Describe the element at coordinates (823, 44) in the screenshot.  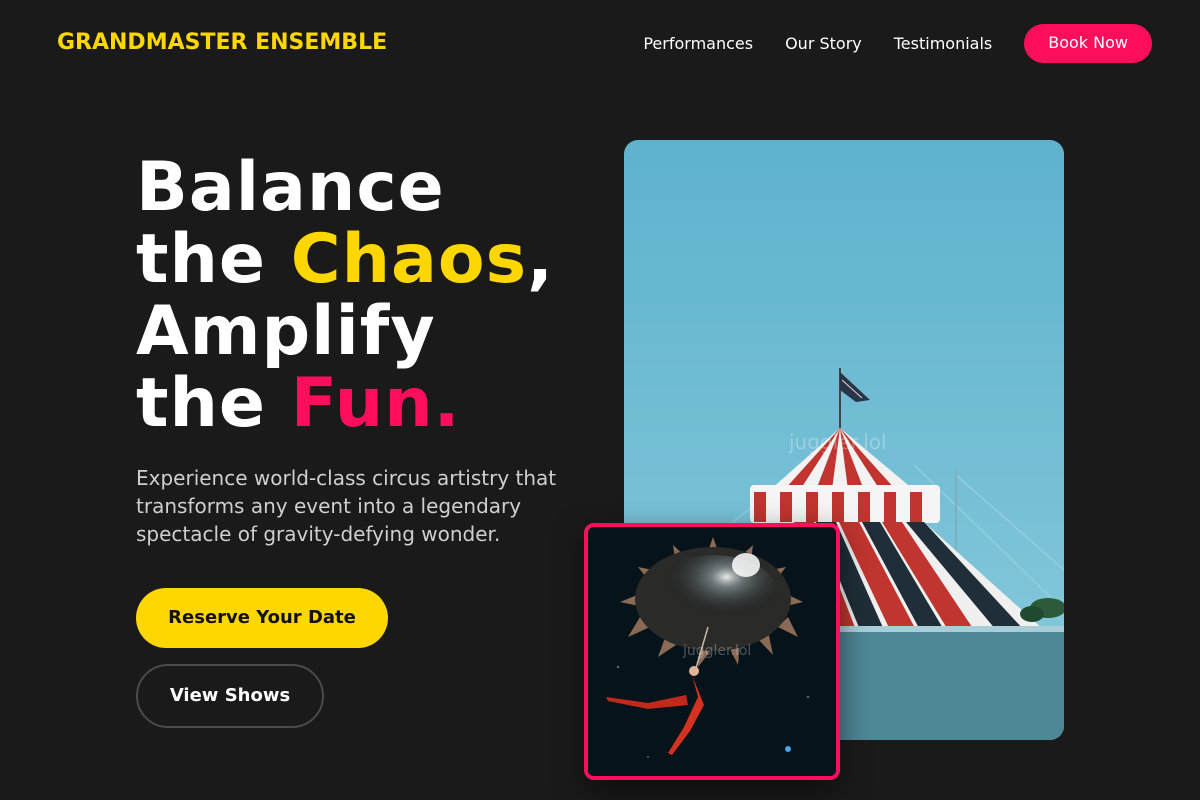
I see `nav-link-our-story: Our Story` at that location.